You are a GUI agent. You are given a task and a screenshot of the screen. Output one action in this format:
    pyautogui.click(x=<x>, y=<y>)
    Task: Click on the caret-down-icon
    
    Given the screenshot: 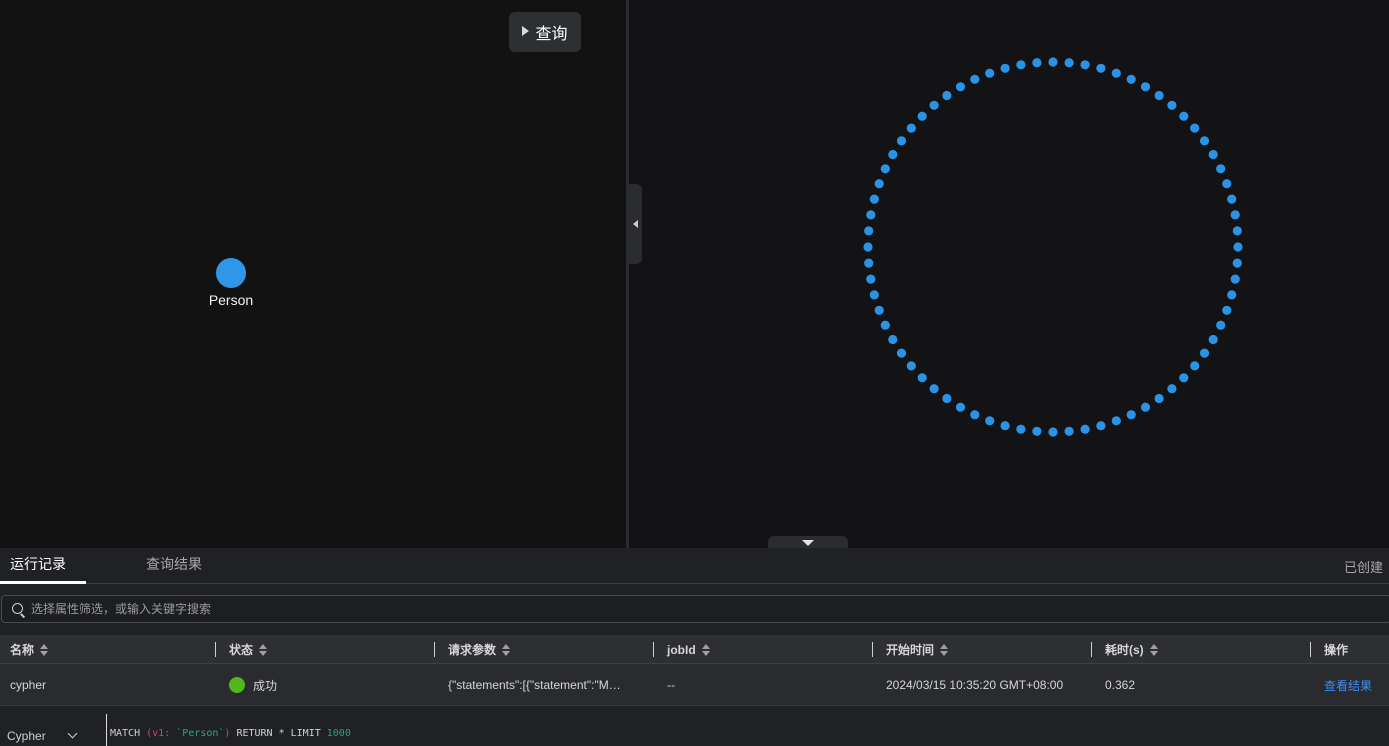 What is the action you would take?
    pyautogui.click(x=808, y=543)
    